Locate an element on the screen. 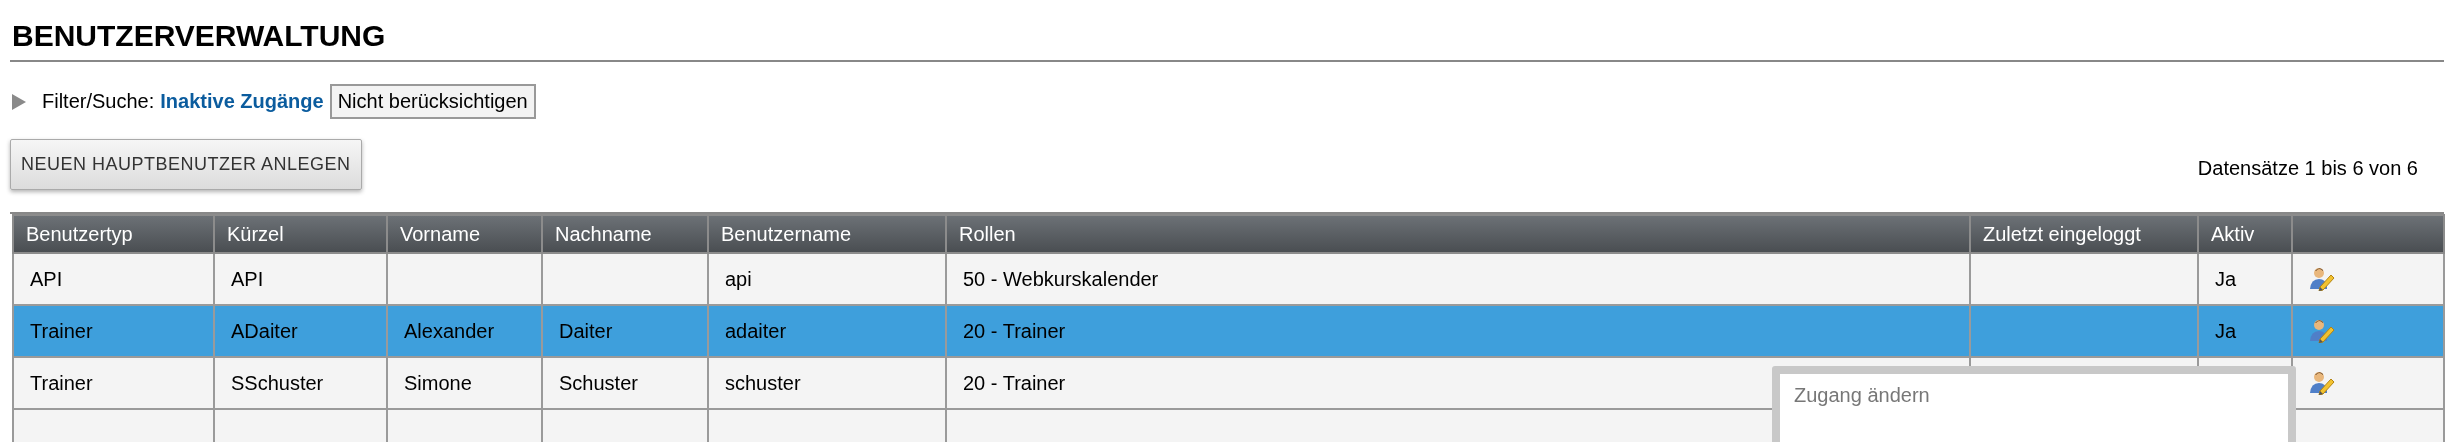  tooltip-text: Zugang ändern is located at coordinates (1862, 395).